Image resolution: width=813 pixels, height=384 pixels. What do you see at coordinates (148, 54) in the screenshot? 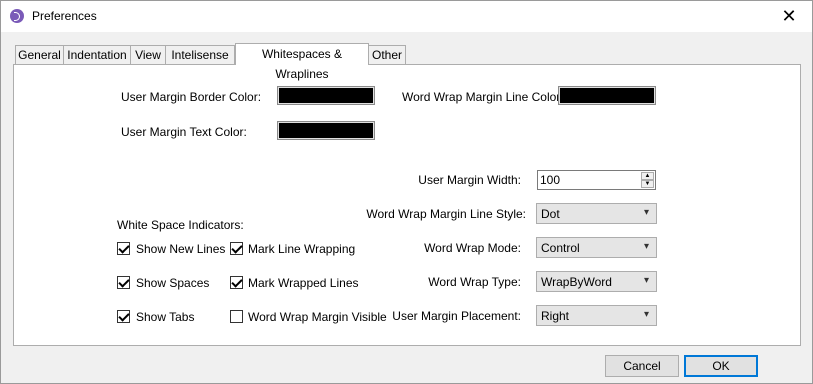
I see `tab-view: View` at bounding box center [148, 54].